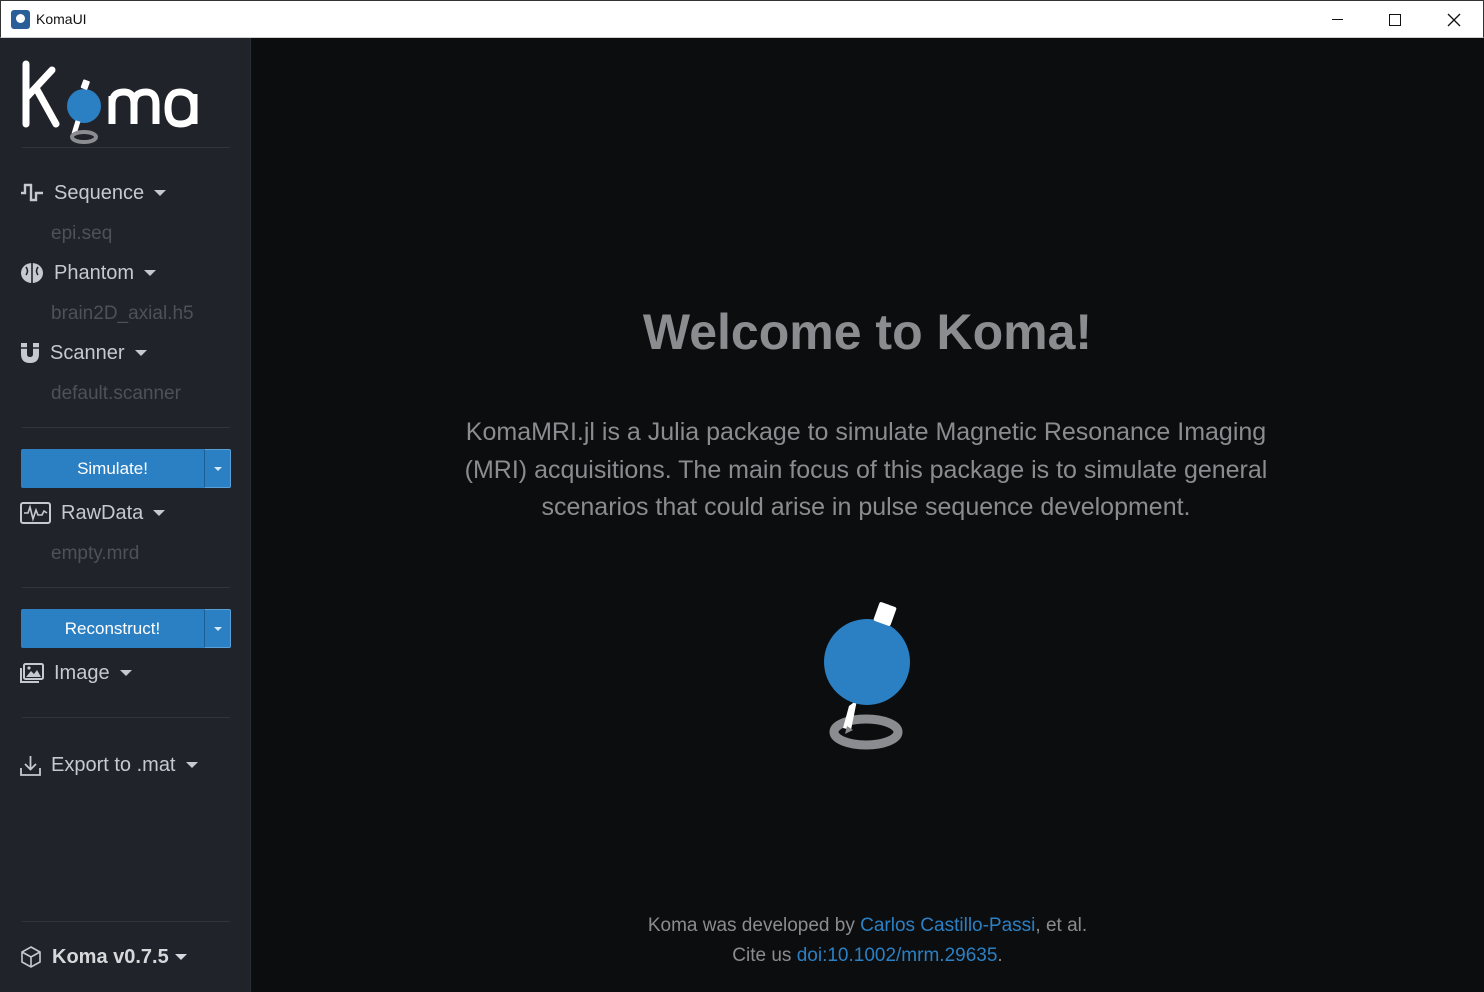 Image resolution: width=1484 pixels, height=992 pixels. I want to click on rawdata-file-label: empty.mrd, so click(95, 553).